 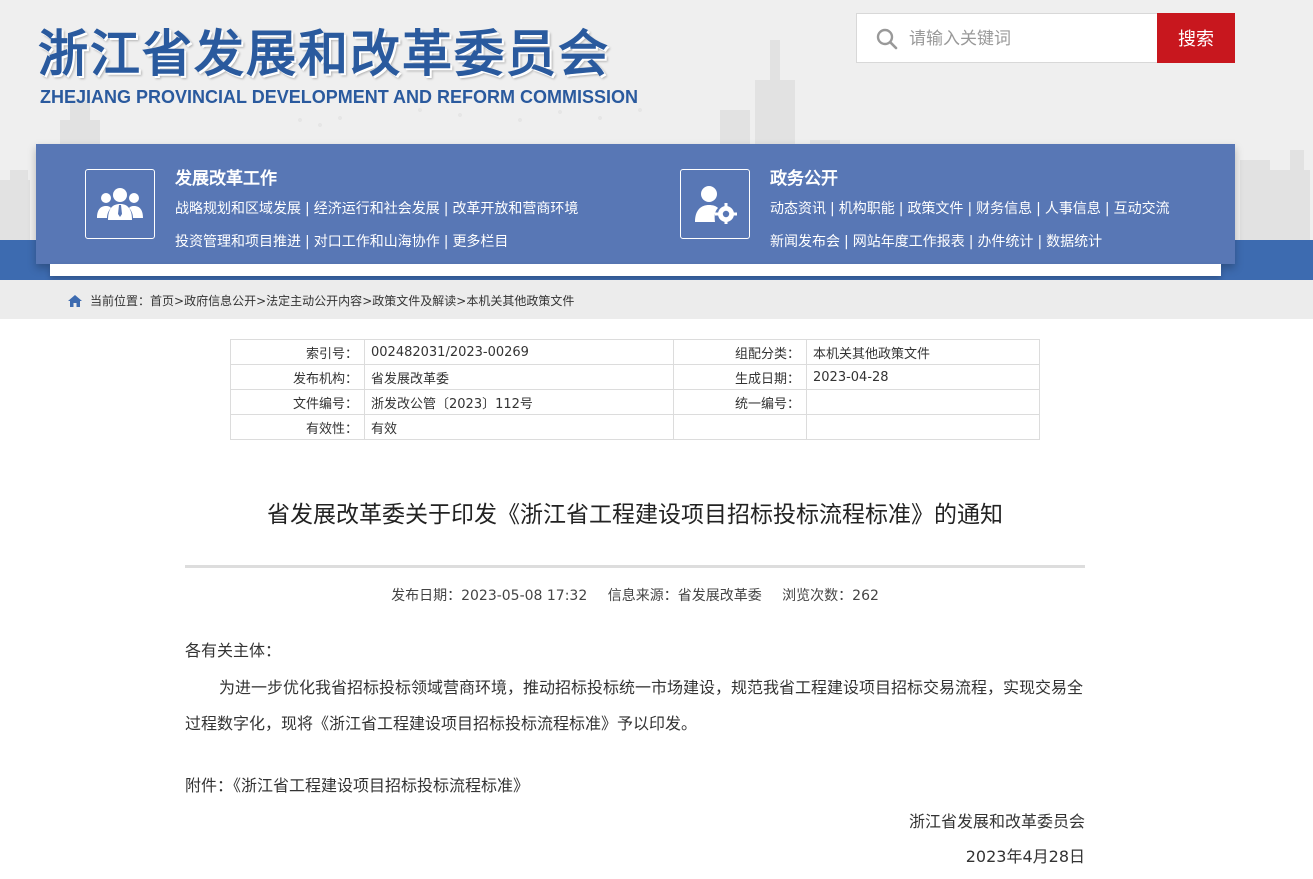 I want to click on table-row: 有效性： 有效, so click(x=635, y=427).